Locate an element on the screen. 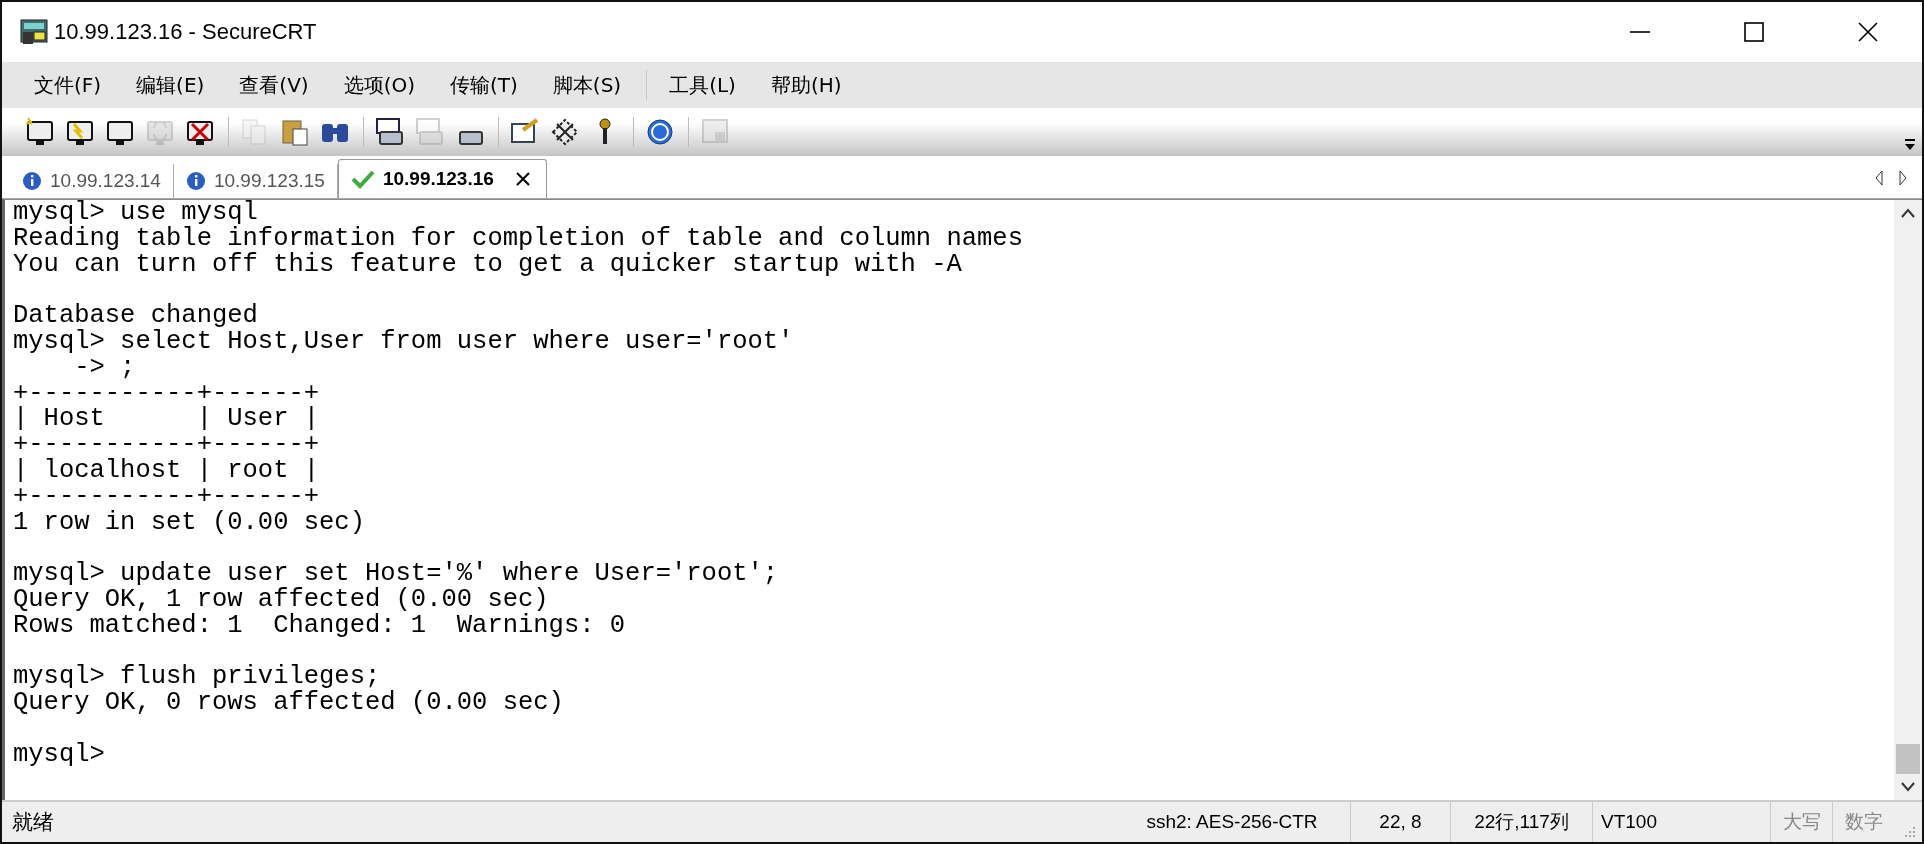 This screenshot has height=844, width=1924. terminal-line: | Host | User | is located at coordinates (167, 419).